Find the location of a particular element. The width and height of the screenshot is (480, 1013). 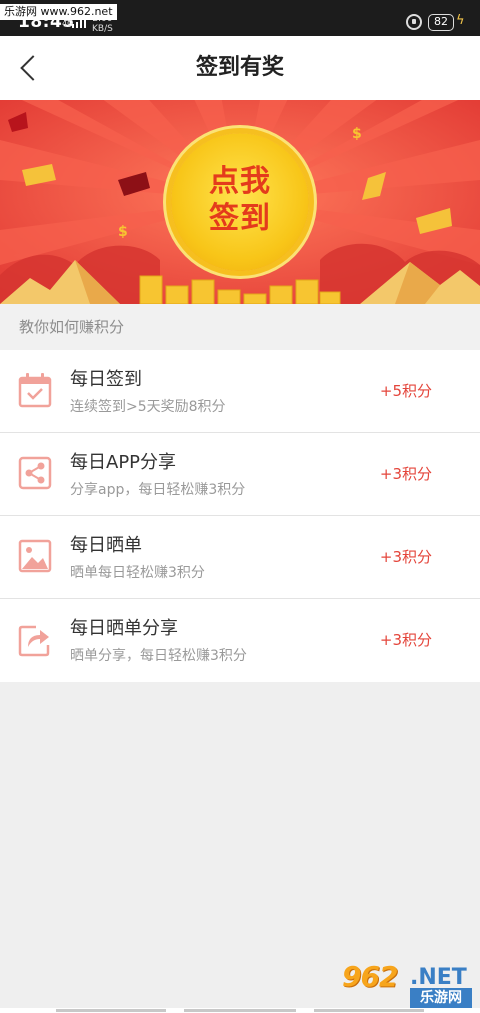

forward-arrow-icon is located at coordinates (34, 641).